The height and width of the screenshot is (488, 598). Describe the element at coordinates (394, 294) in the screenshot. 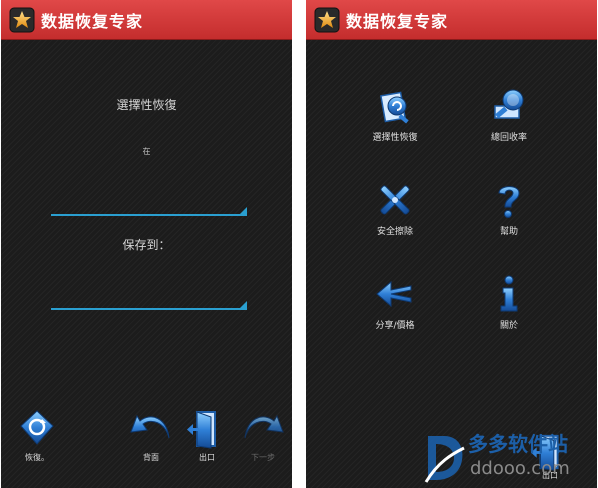

I see `share-icon` at that location.